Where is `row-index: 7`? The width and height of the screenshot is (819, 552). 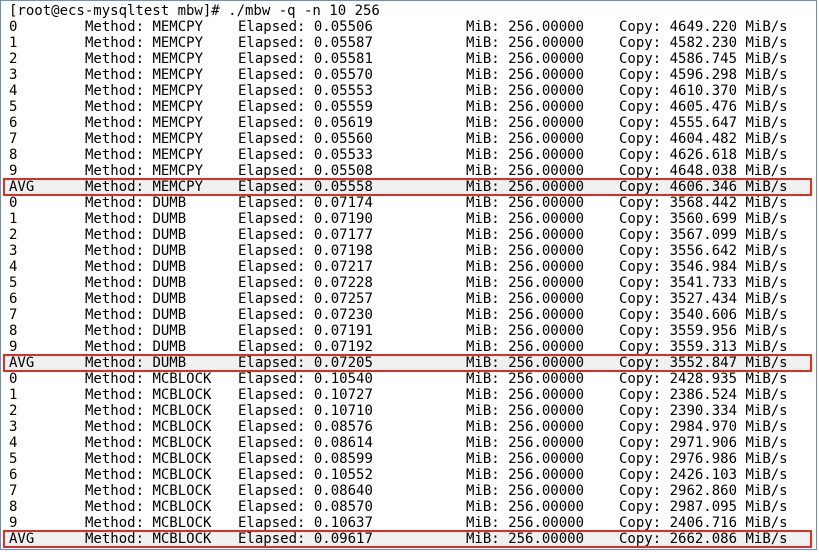
row-index: 7 is located at coordinates (13, 315).